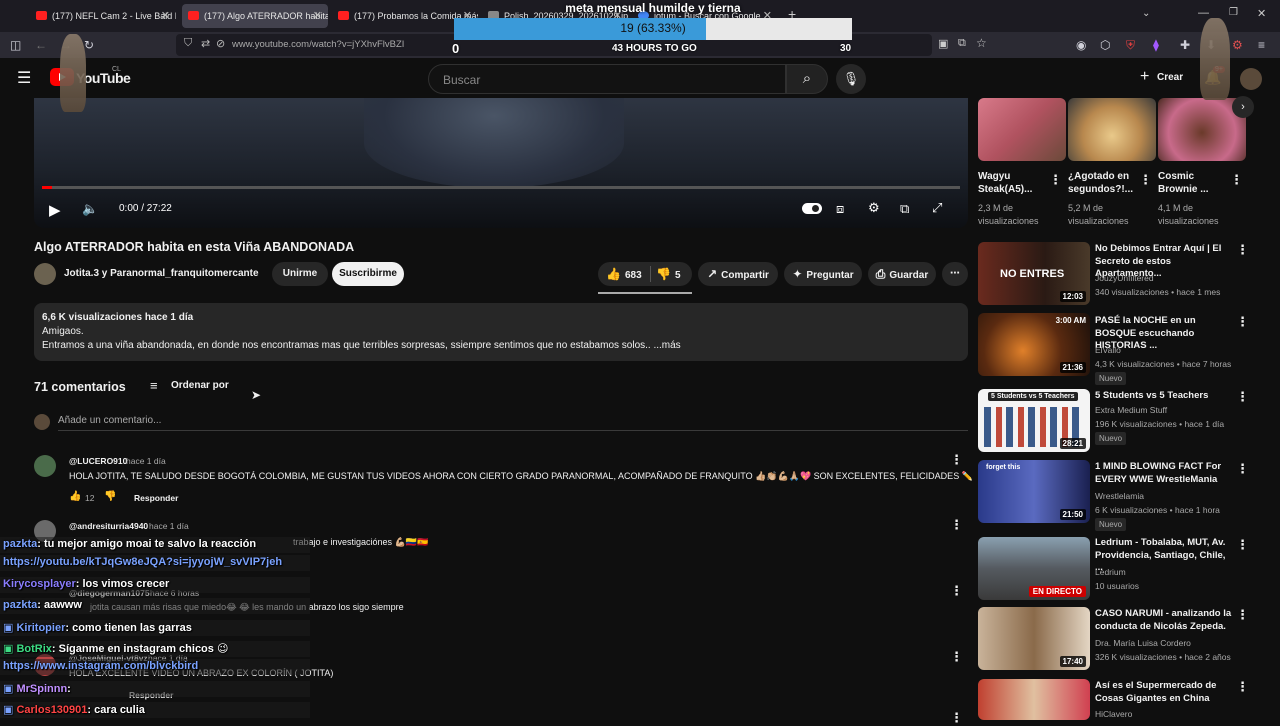 The width and height of the screenshot is (1280, 726). Describe the element at coordinates (1034, 491) in the screenshot. I see `video-thumbnail: forget this 21:50` at that location.